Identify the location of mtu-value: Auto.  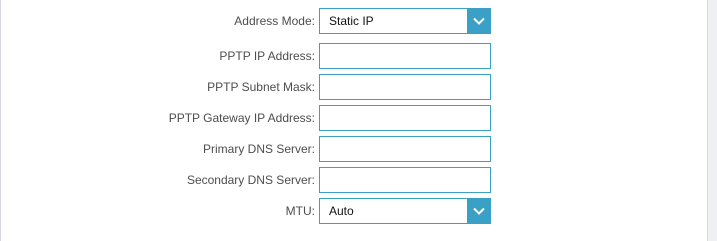
(341, 211).